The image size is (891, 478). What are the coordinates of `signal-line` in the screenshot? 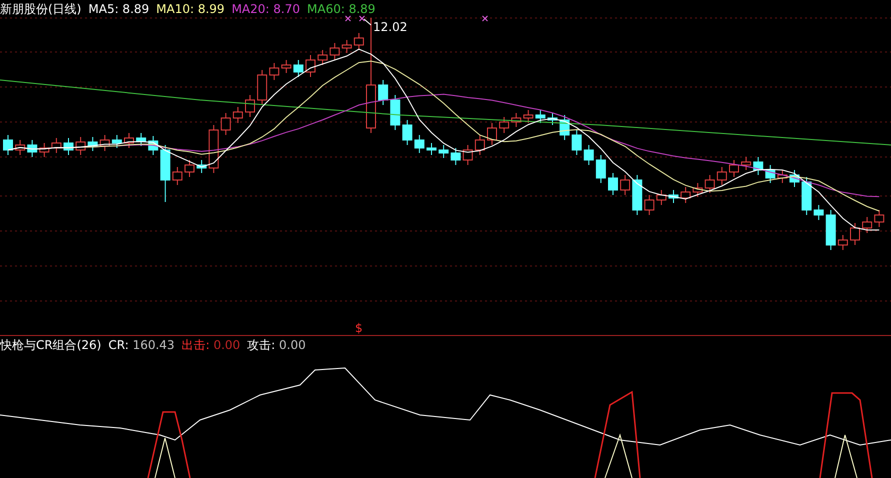 It's located at (169, 444).